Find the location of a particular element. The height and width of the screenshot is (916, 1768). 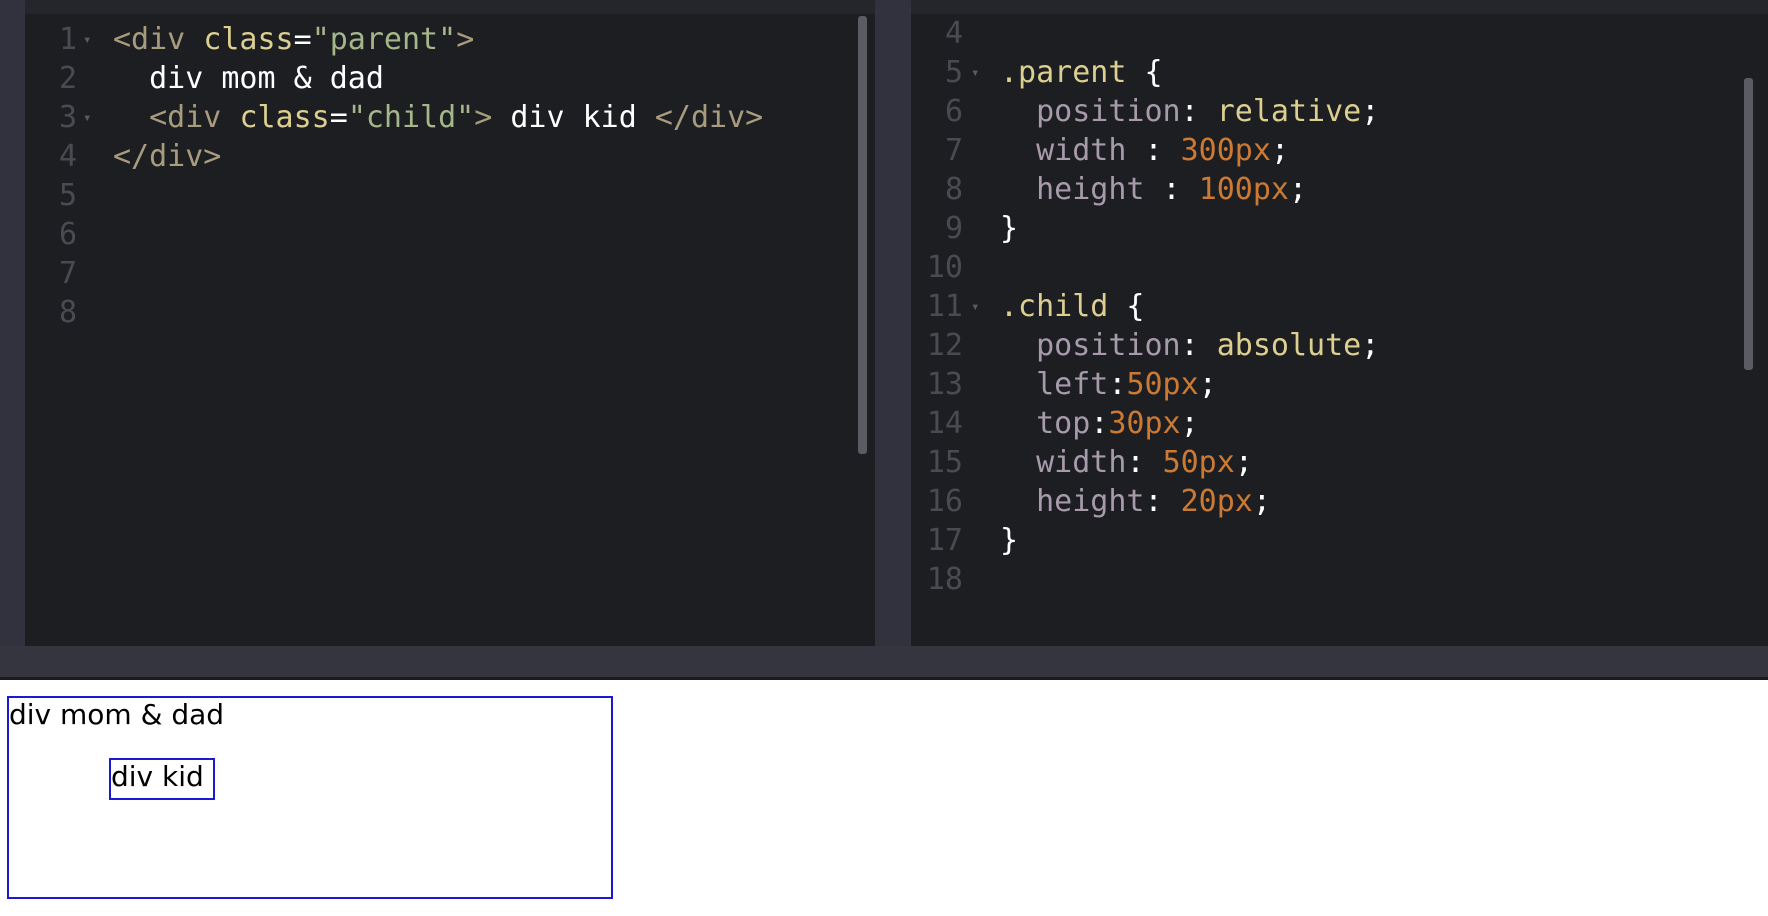

code-text: div mom & dad is located at coordinates (248, 79).